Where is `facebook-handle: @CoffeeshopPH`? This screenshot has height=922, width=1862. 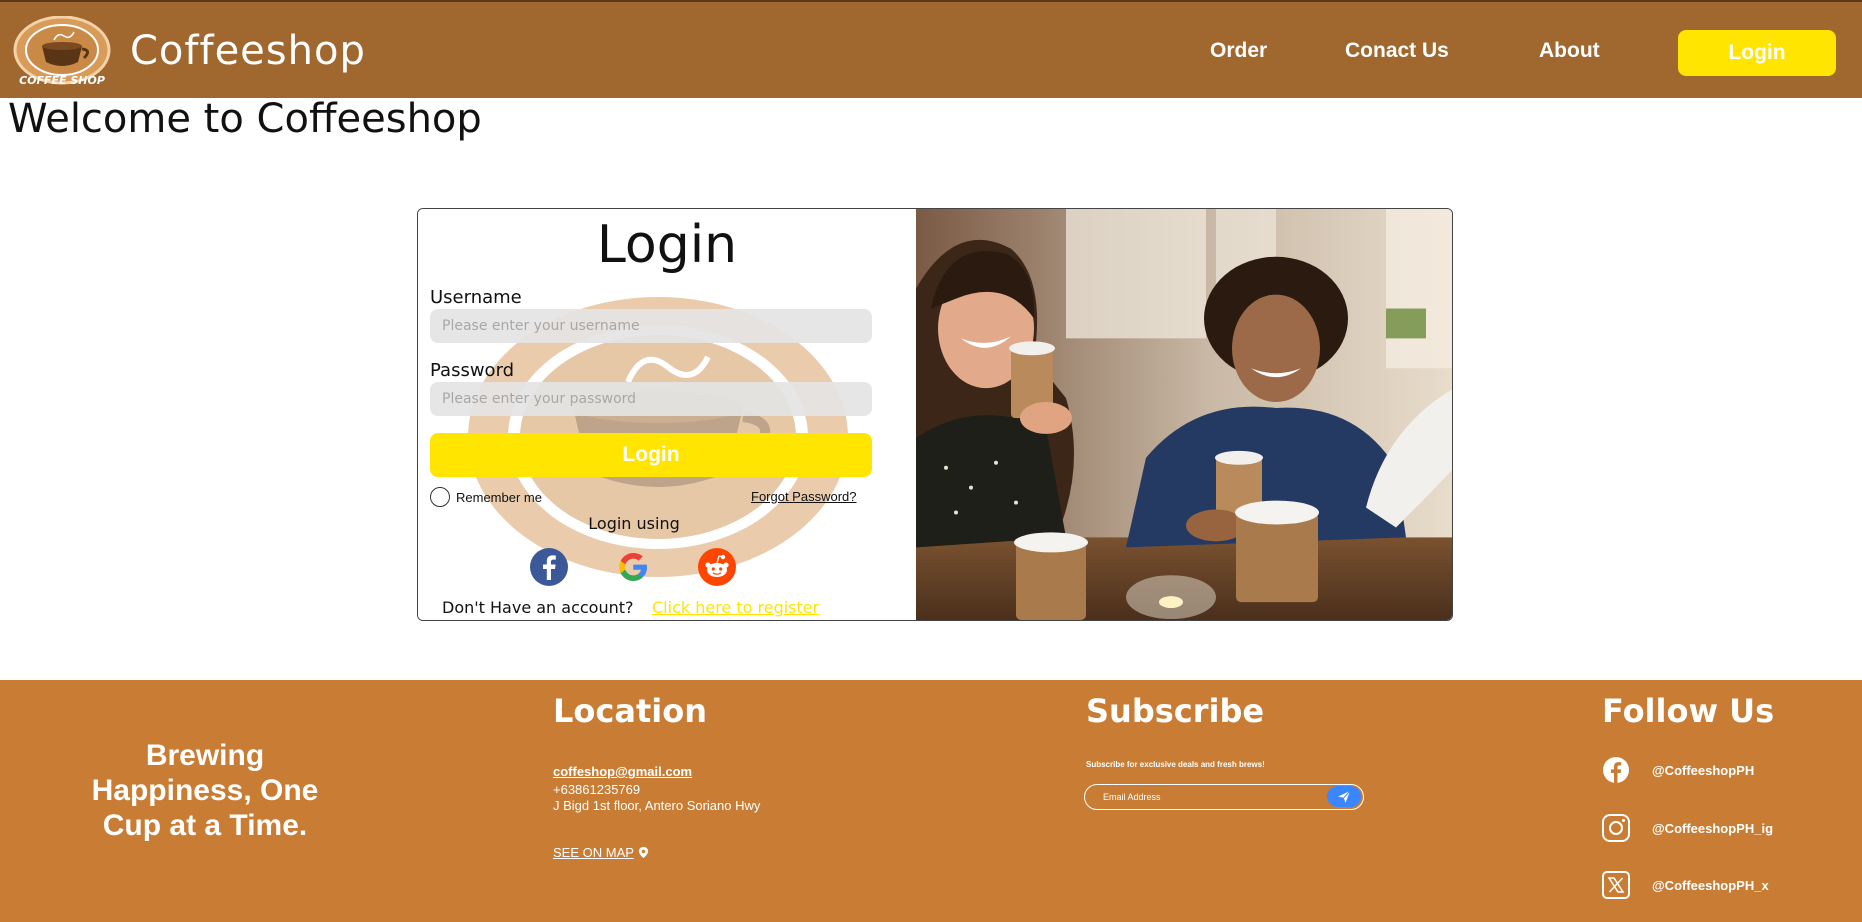
facebook-handle: @CoffeeshopPH is located at coordinates (1703, 770).